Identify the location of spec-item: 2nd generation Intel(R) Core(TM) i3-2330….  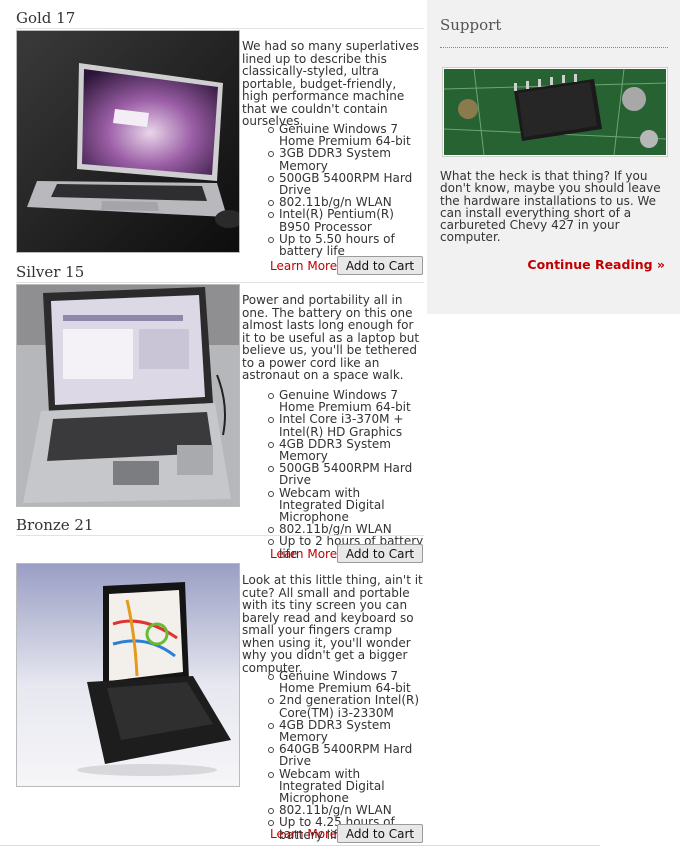
(345, 706).